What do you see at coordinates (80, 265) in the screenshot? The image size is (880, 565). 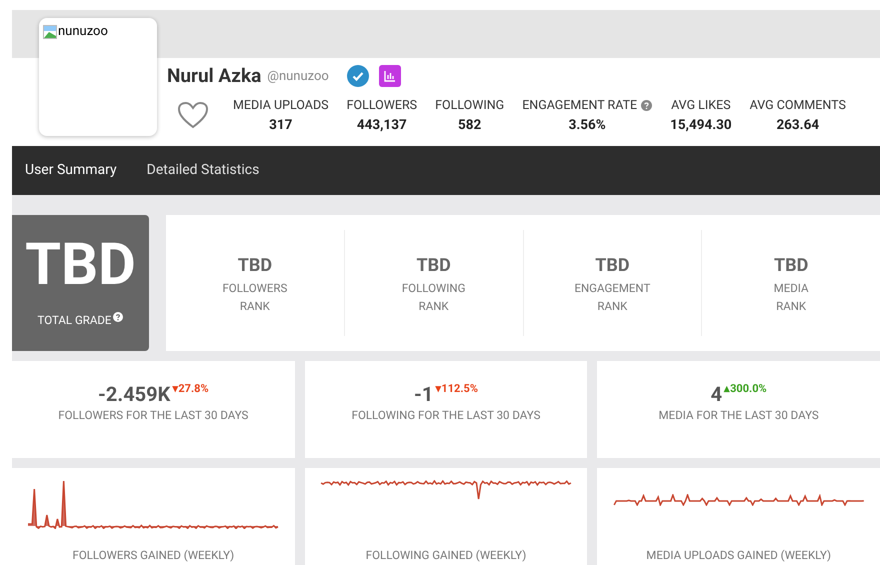 I see `grade-value: TBD` at bounding box center [80, 265].